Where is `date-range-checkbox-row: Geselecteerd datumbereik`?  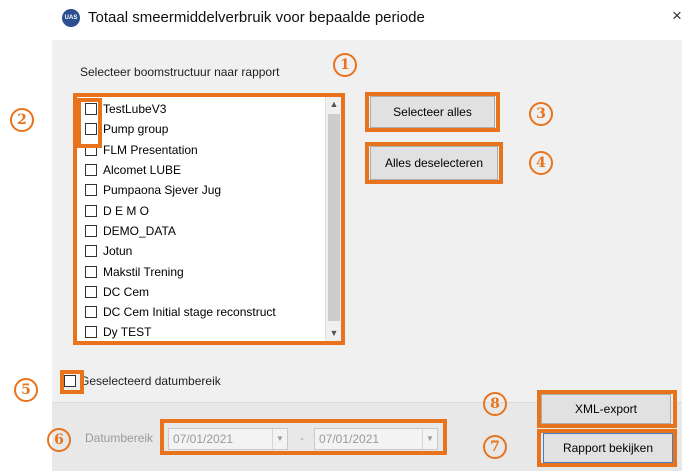
date-range-checkbox-row: Geselecteerd datumbereik is located at coordinates (142, 381).